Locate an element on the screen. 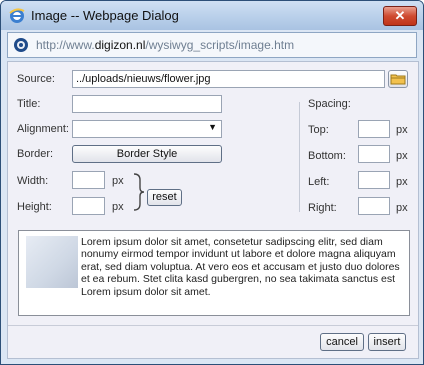 This screenshot has width=424, height=365. spacing-top-unit: px is located at coordinates (402, 130).